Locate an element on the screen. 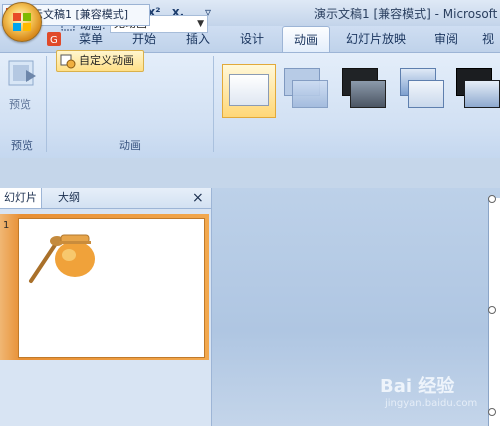  svg-text: G is located at coordinates (54, 40).